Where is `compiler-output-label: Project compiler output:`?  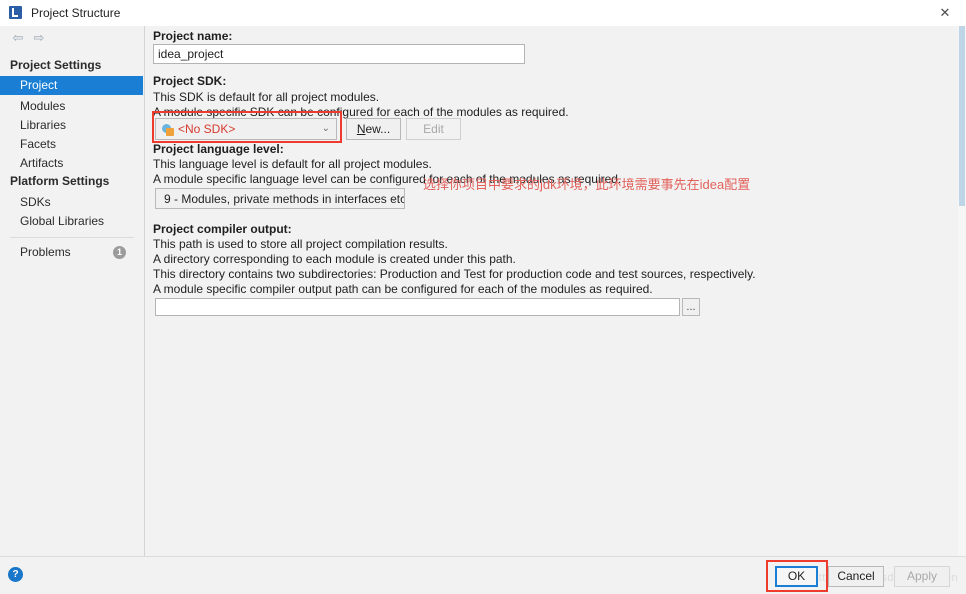
compiler-output-label: Project compiler output: is located at coordinates (222, 229).